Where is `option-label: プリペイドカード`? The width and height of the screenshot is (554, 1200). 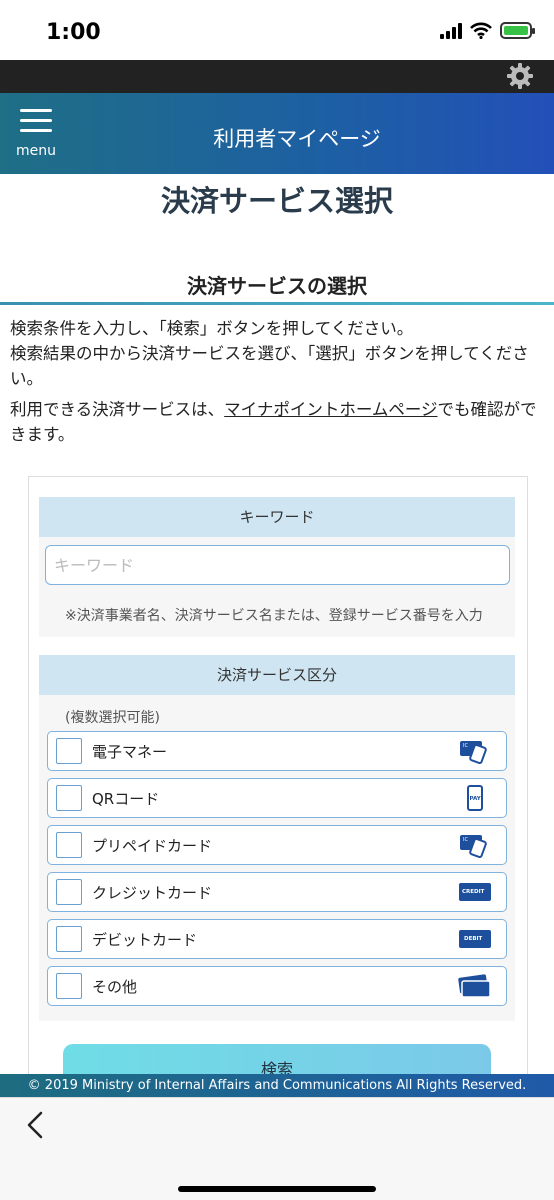
option-label: プリペイドカード is located at coordinates (152, 846).